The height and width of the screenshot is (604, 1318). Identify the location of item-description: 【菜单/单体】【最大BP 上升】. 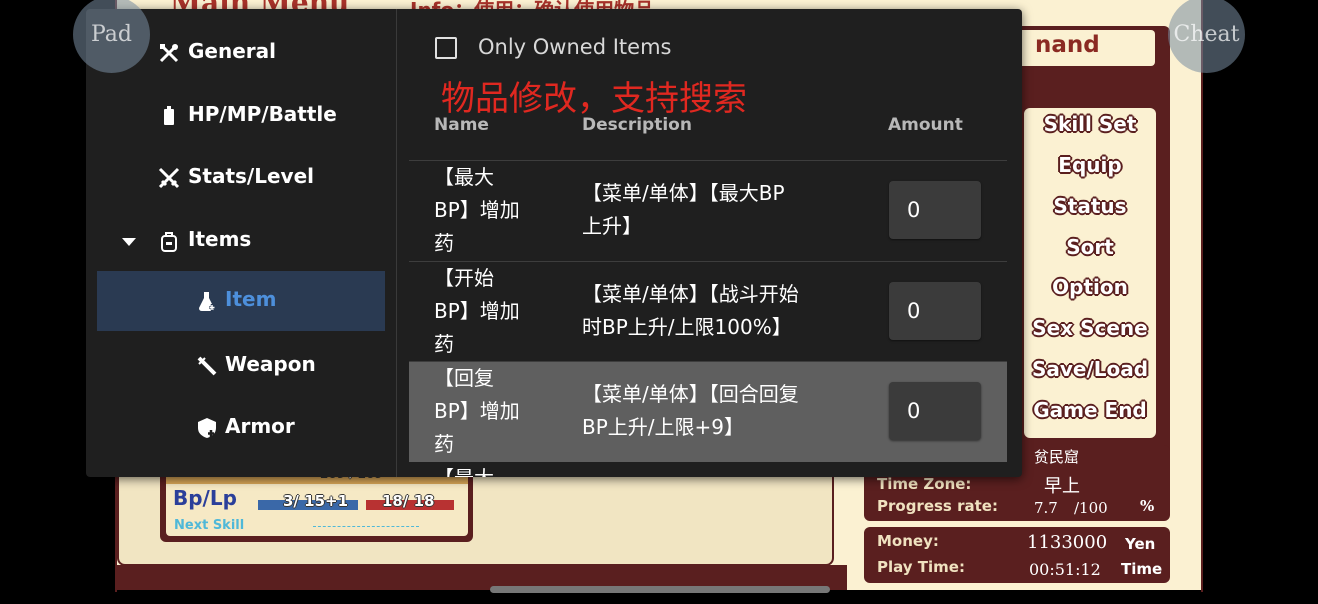
(717, 210).